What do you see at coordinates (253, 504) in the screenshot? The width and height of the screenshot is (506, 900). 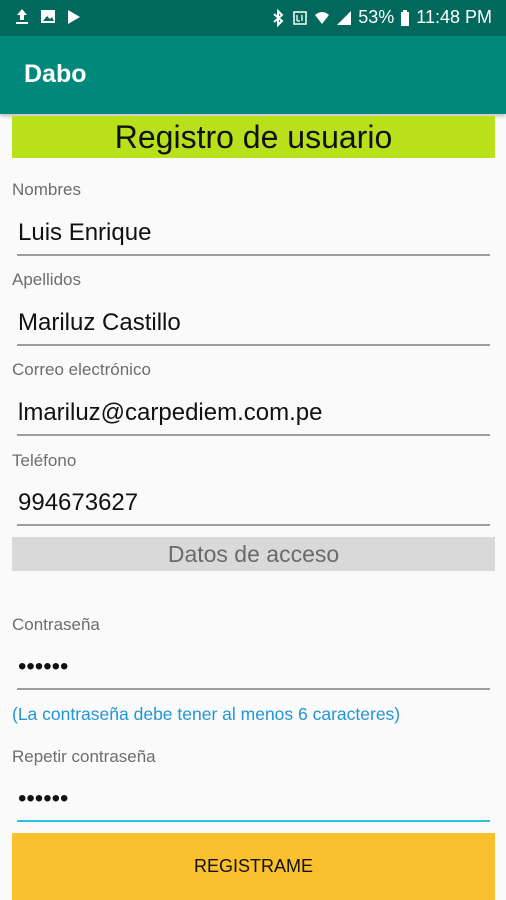 I see `phone-field` at bounding box center [253, 504].